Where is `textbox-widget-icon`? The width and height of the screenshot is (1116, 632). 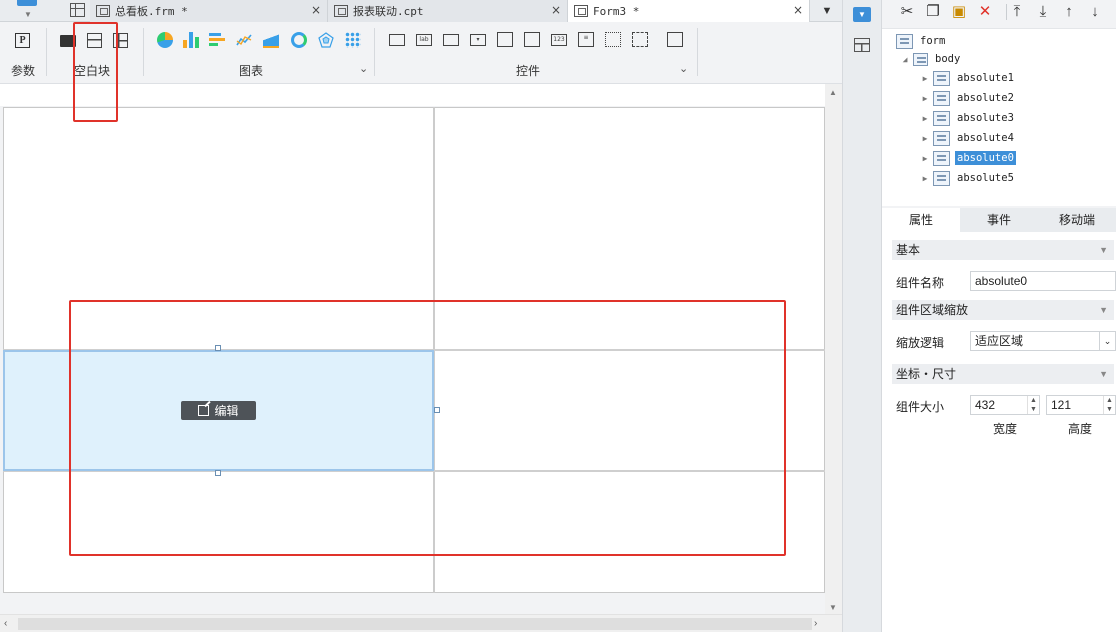
textbox-widget-icon is located at coordinates (397, 40).